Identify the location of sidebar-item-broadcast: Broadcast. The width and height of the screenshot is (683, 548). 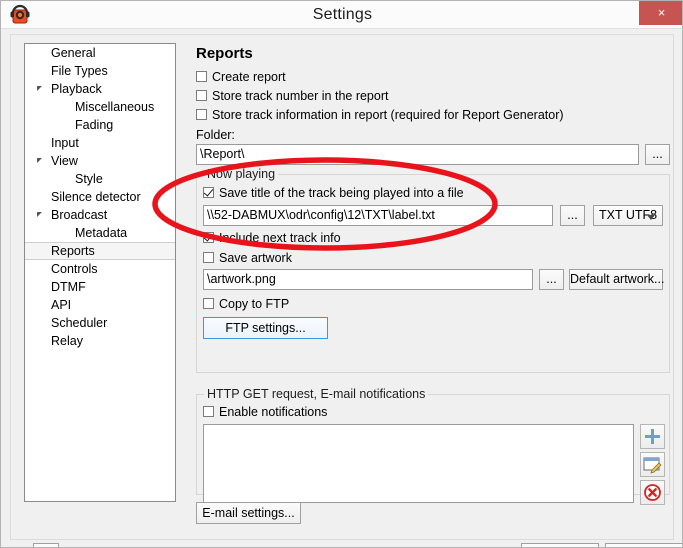
(100, 215).